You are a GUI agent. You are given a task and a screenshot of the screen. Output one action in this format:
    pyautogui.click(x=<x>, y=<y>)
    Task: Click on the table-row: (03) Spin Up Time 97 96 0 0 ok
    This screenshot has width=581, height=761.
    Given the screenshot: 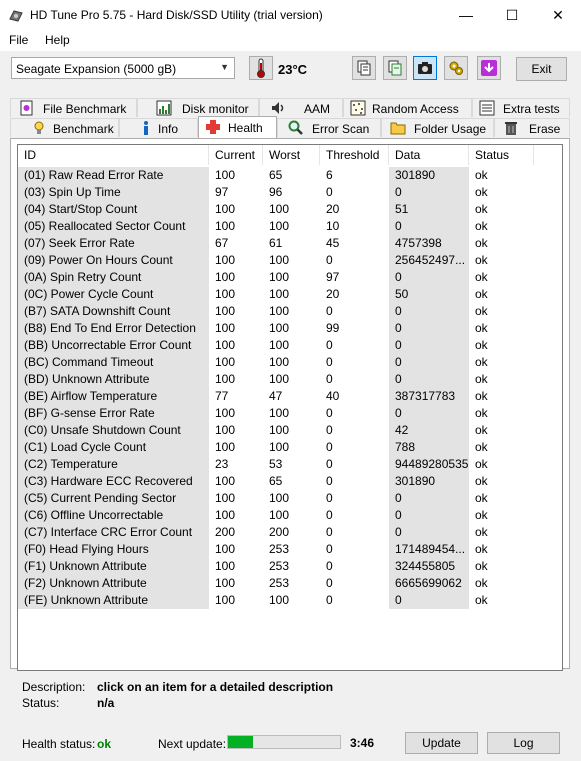 What is the action you would take?
    pyautogui.click(x=283, y=192)
    